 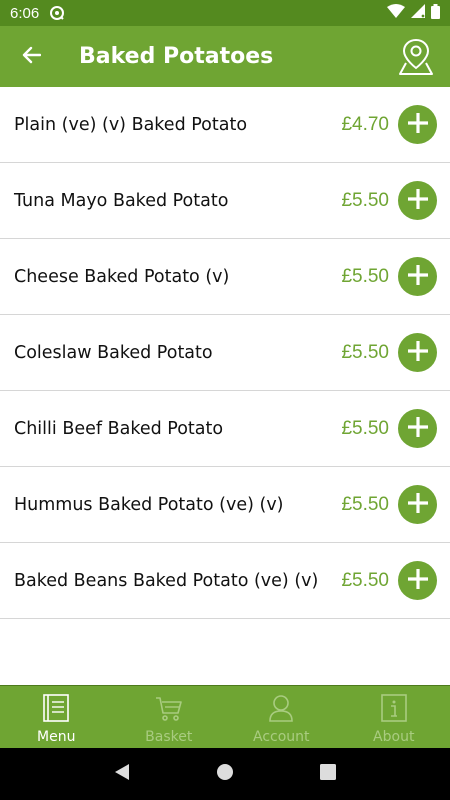 I want to click on person-icon, so click(x=281, y=710).